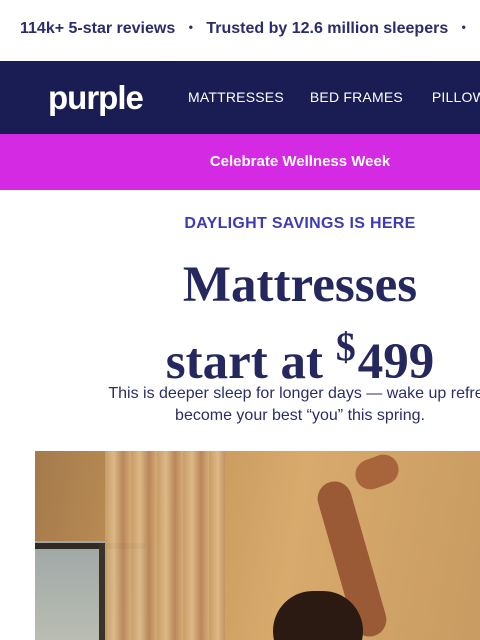 The height and width of the screenshot is (640, 480). Describe the element at coordinates (396, 362) in the screenshot. I see `hero-price: 499` at that location.